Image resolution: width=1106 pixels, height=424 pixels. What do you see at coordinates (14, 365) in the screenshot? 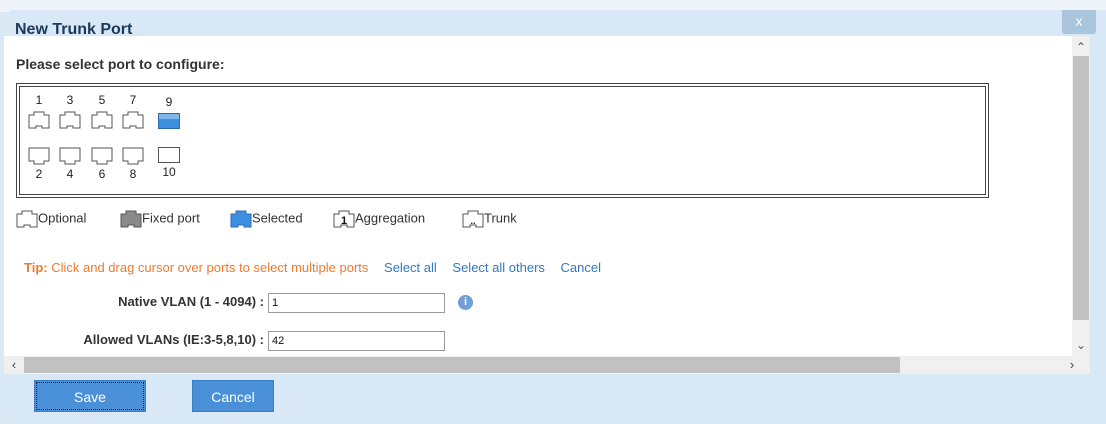
I see `chevron-left-icon: ‹` at bounding box center [14, 365].